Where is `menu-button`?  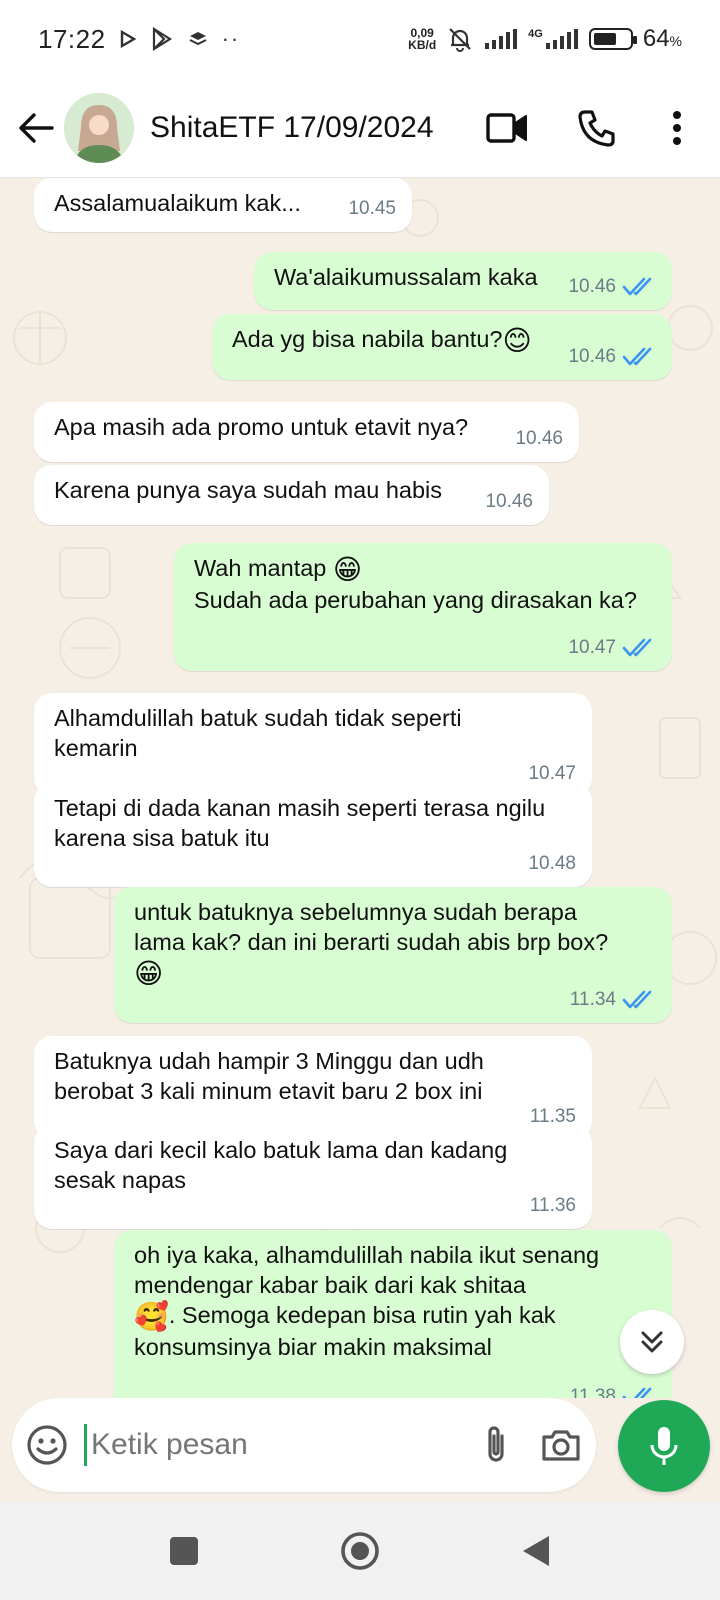 menu-button is located at coordinates (677, 128).